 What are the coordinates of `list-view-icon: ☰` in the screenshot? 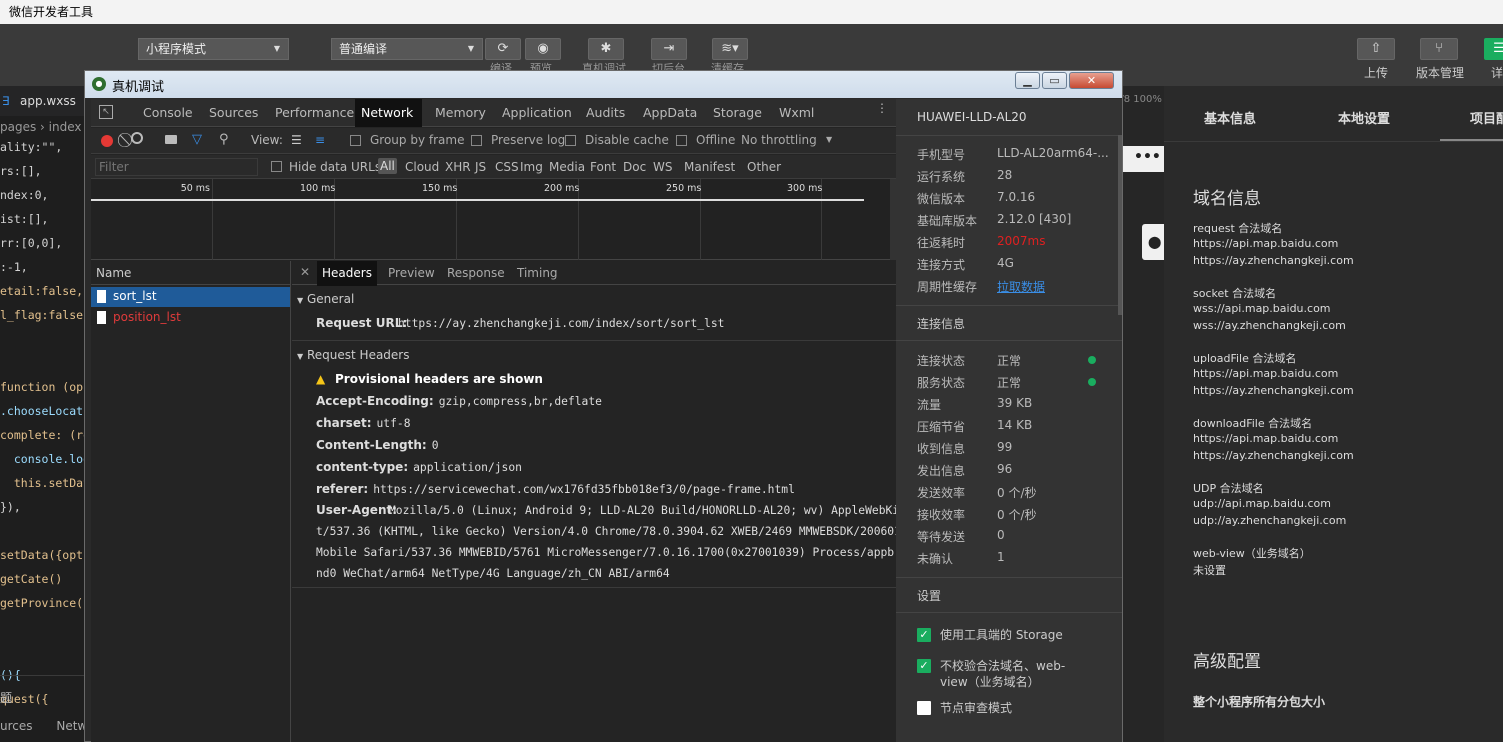 It's located at (296, 140).